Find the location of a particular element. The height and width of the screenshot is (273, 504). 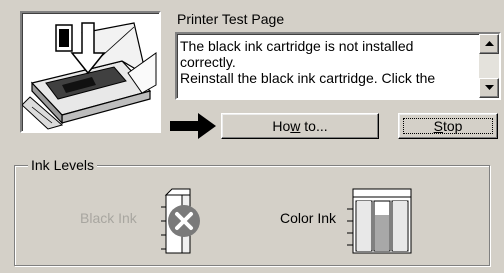

scroll-down-button is located at coordinates (489, 88).